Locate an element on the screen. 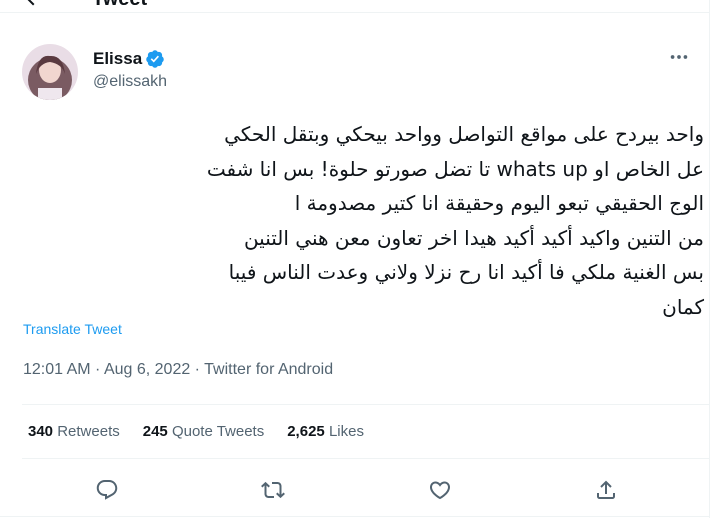 Image resolution: width=710 pixels, height=518 pixels. arrow-left-icon is located at coordinates (34, 5).